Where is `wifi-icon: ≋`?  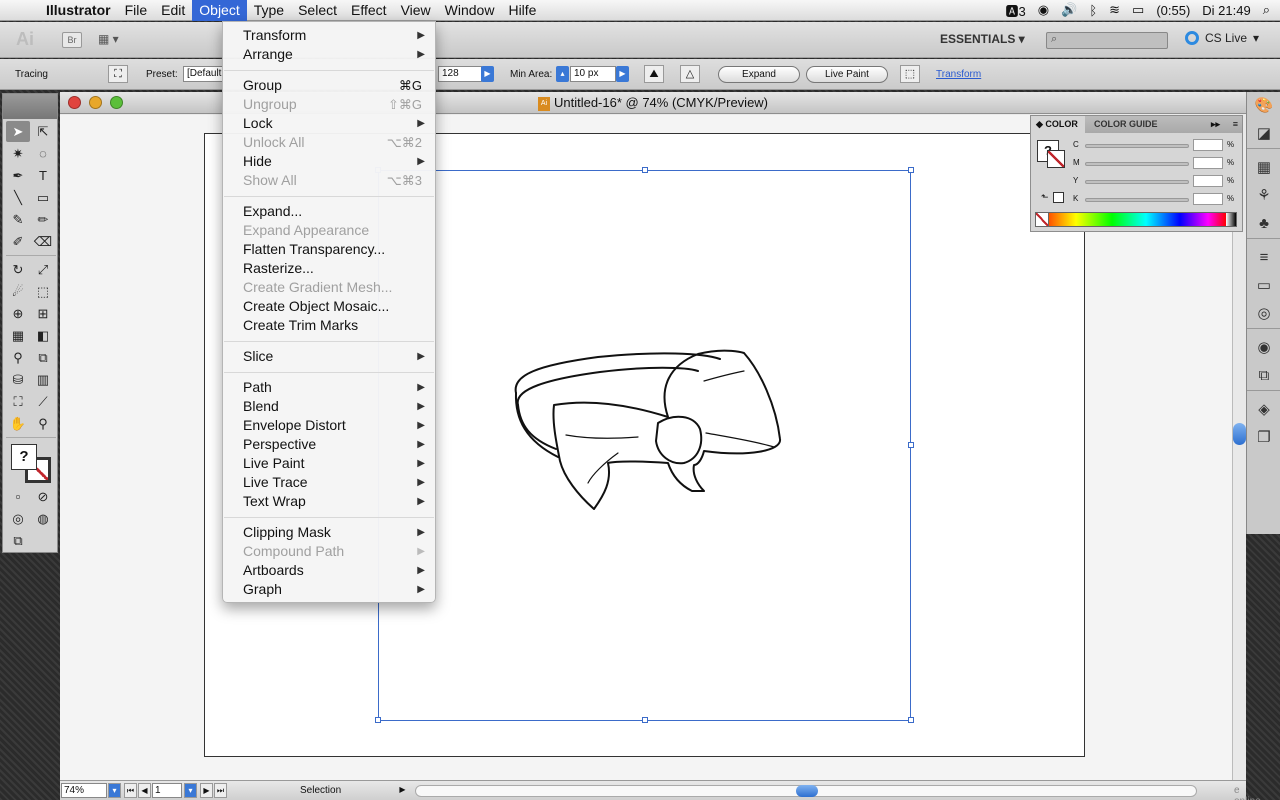
wifi-icon: ≋ is located at coordinates (1114, 10).